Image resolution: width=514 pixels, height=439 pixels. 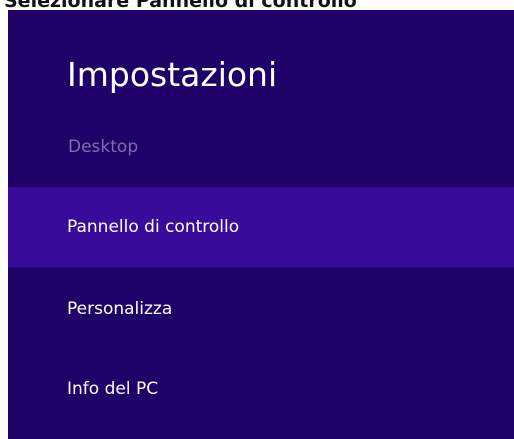 I want to click on menu-item-label: Info del PC, so click(x=113, y=389).